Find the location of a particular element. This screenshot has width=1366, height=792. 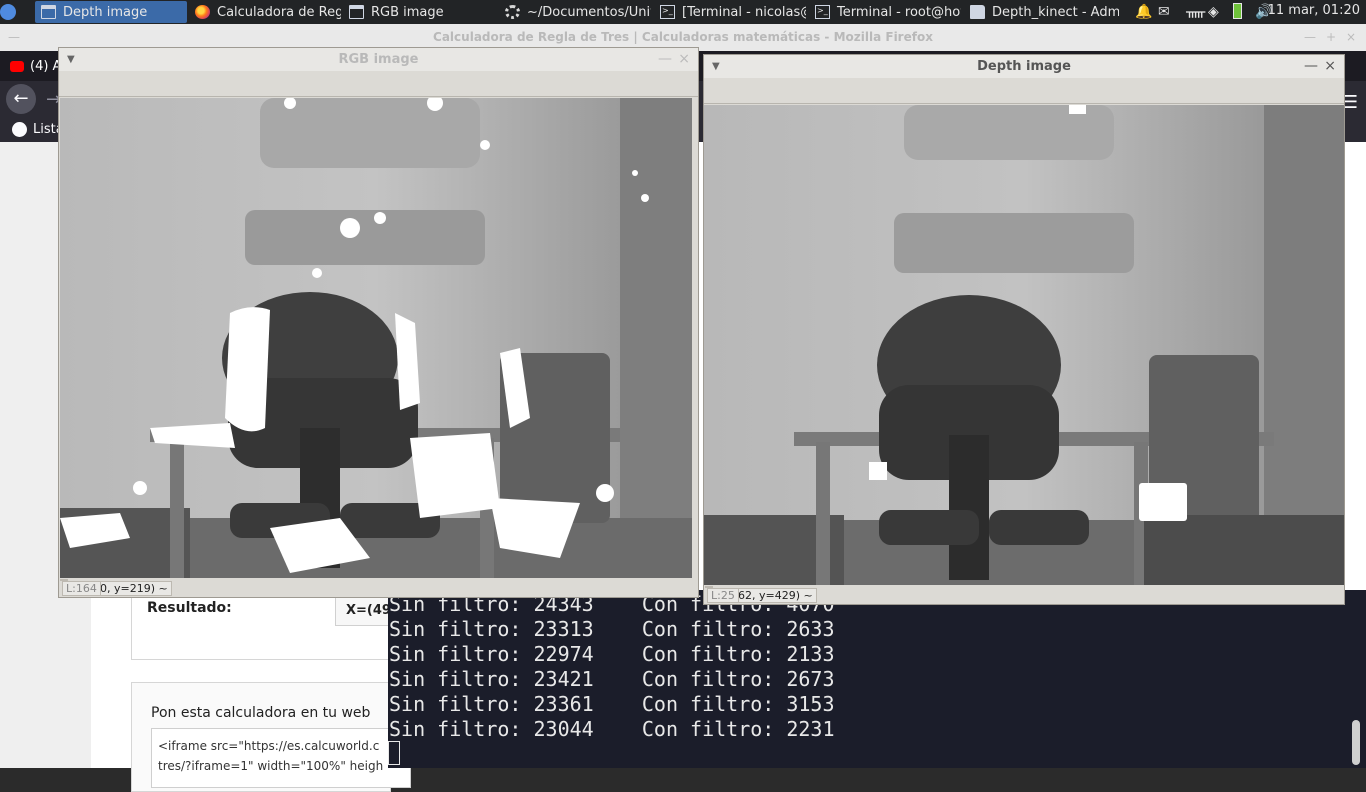

battery-icon is located at coordinates (1237, 11).